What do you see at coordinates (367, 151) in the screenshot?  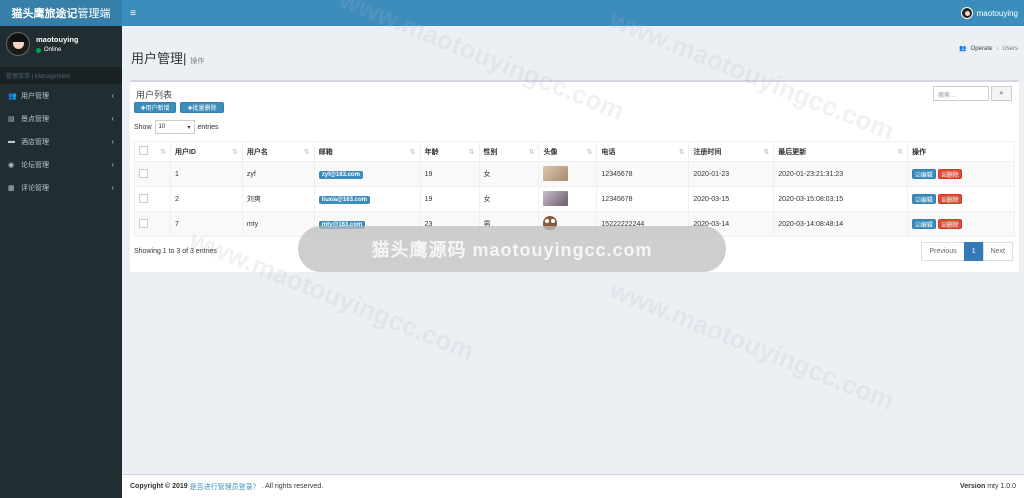 I see `column-header-3: 邮箱 ⇅` at bounding box center [367, 151].